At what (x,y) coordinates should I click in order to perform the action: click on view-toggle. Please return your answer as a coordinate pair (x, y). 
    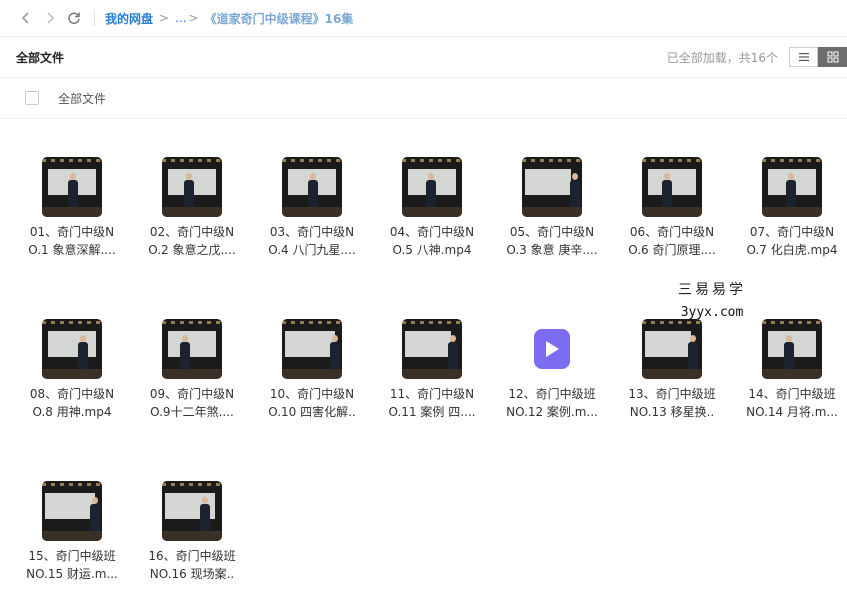
    Looking at the image, I should click on (818, 57).